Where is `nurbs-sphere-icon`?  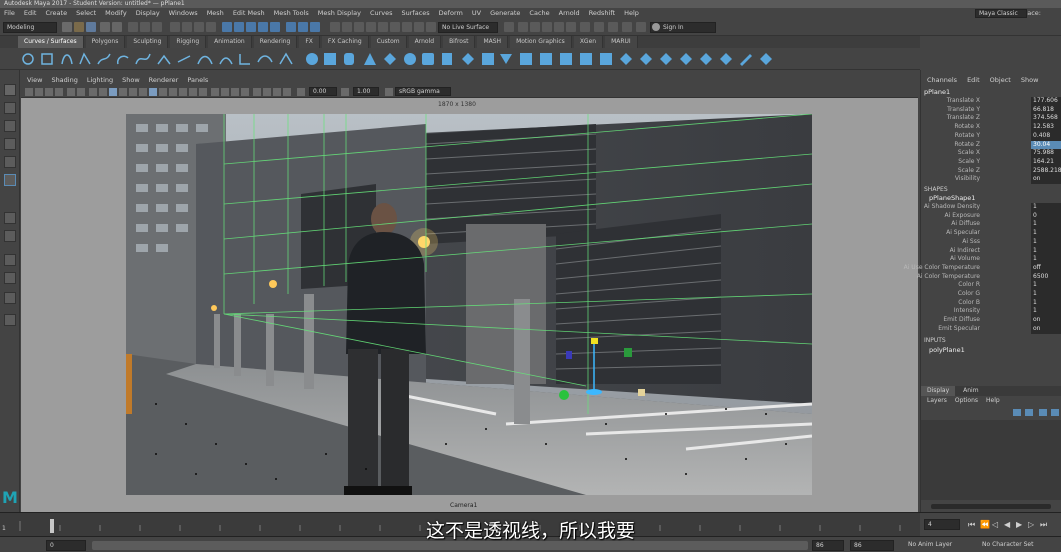 nurbs-sphere-icon is located at coordinates (312, 59).